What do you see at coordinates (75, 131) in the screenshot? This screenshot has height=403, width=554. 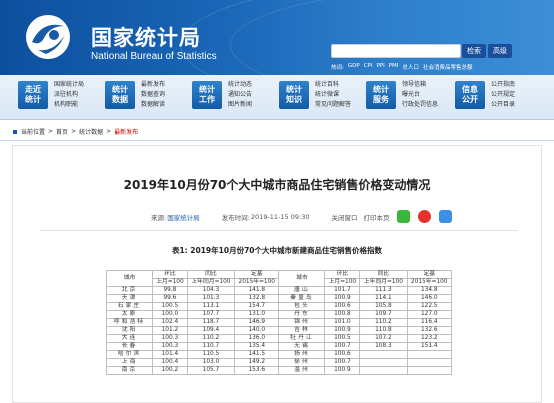 I see `breadcrumb: 当前位置 > 首页 > 统计数据 > 最新发布` at bounding box center [75, 131].